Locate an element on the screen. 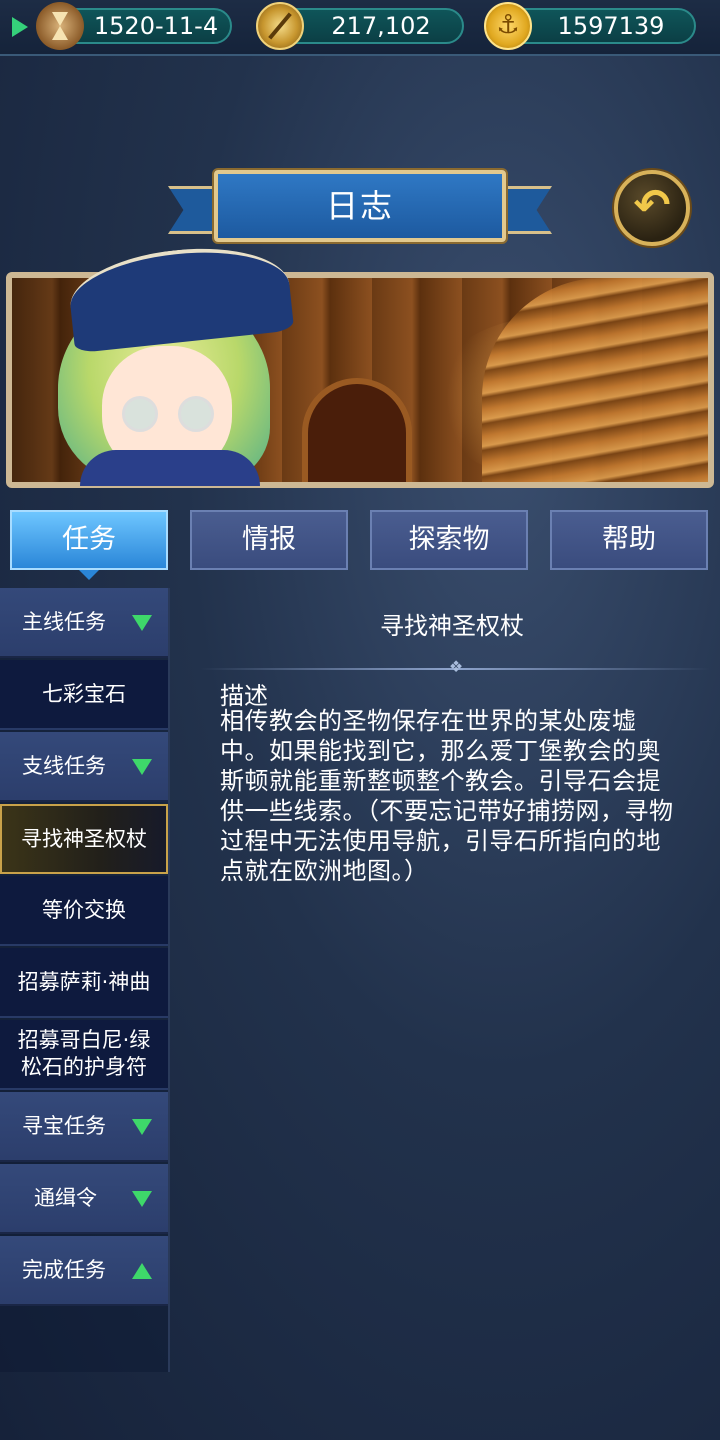 The image size is (720, 1440). anchor-coin-icon is located at coordinates (508, 26).